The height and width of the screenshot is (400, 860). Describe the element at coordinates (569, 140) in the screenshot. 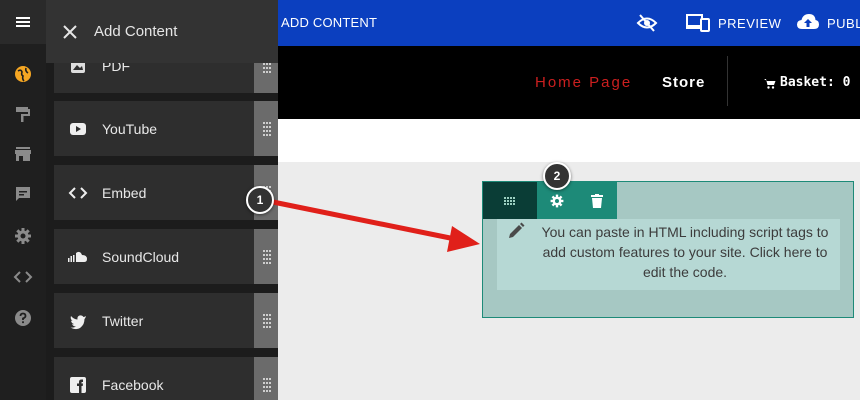

I see `page-strip` at that location.